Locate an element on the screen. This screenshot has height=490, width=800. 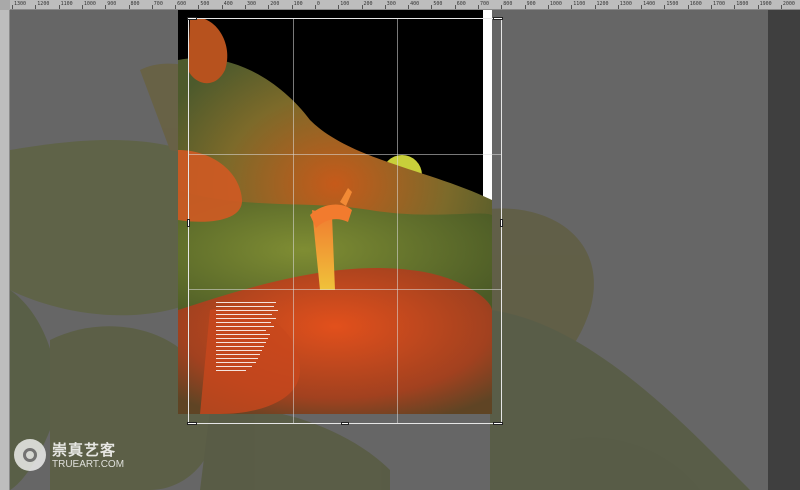
ruler-tick-label: 2000 is located at coordinates (788, 4).